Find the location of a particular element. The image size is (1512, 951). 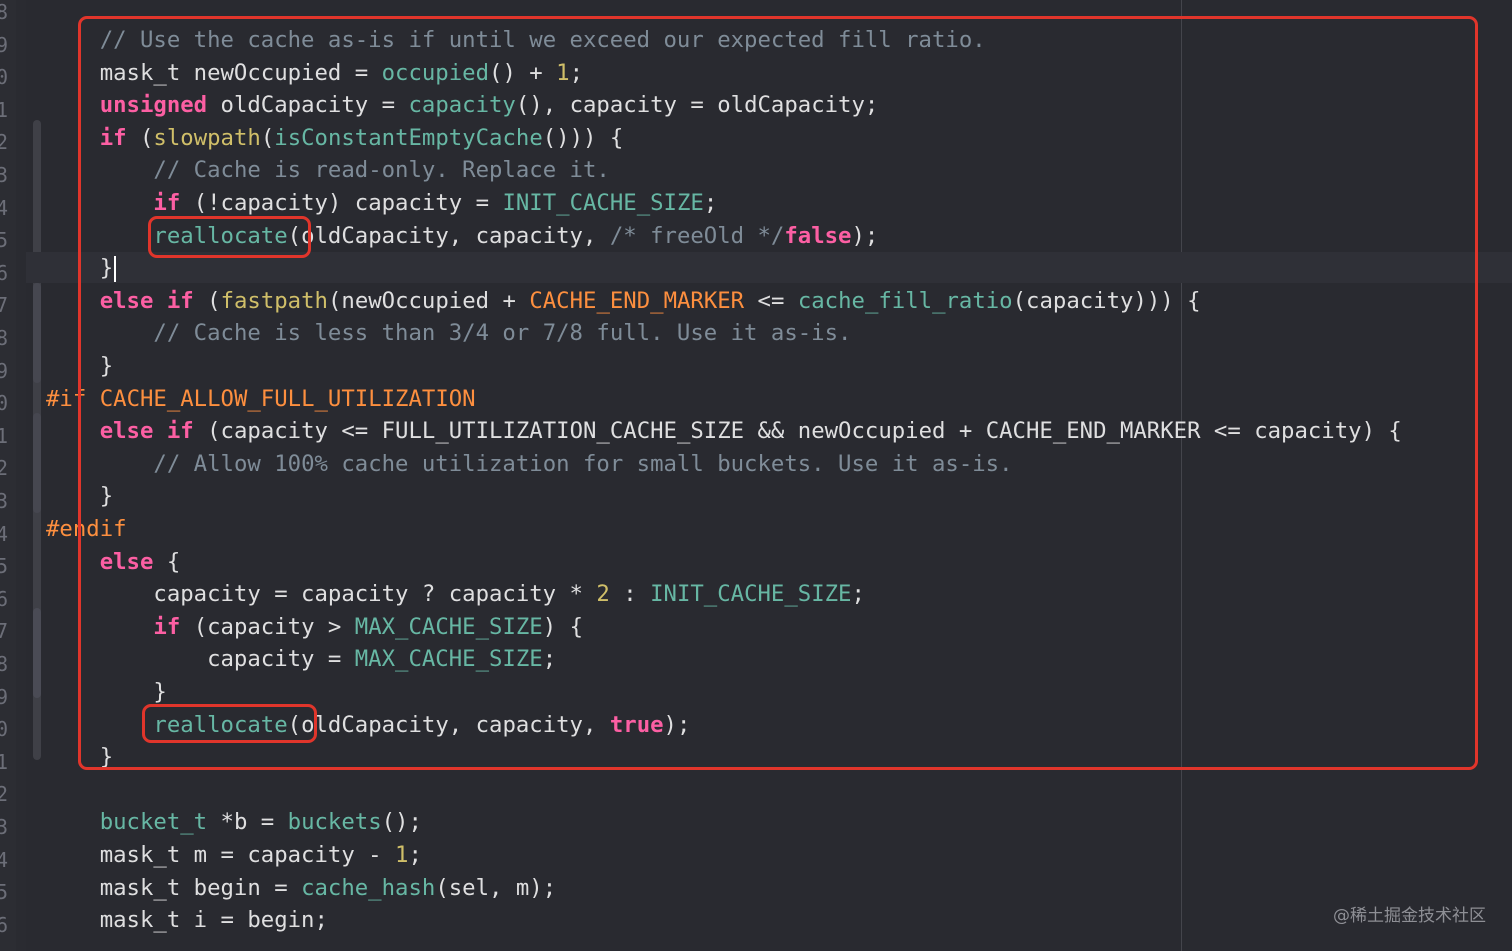

code-line: mask_t i = begin; is located at coordinates (187, 920).